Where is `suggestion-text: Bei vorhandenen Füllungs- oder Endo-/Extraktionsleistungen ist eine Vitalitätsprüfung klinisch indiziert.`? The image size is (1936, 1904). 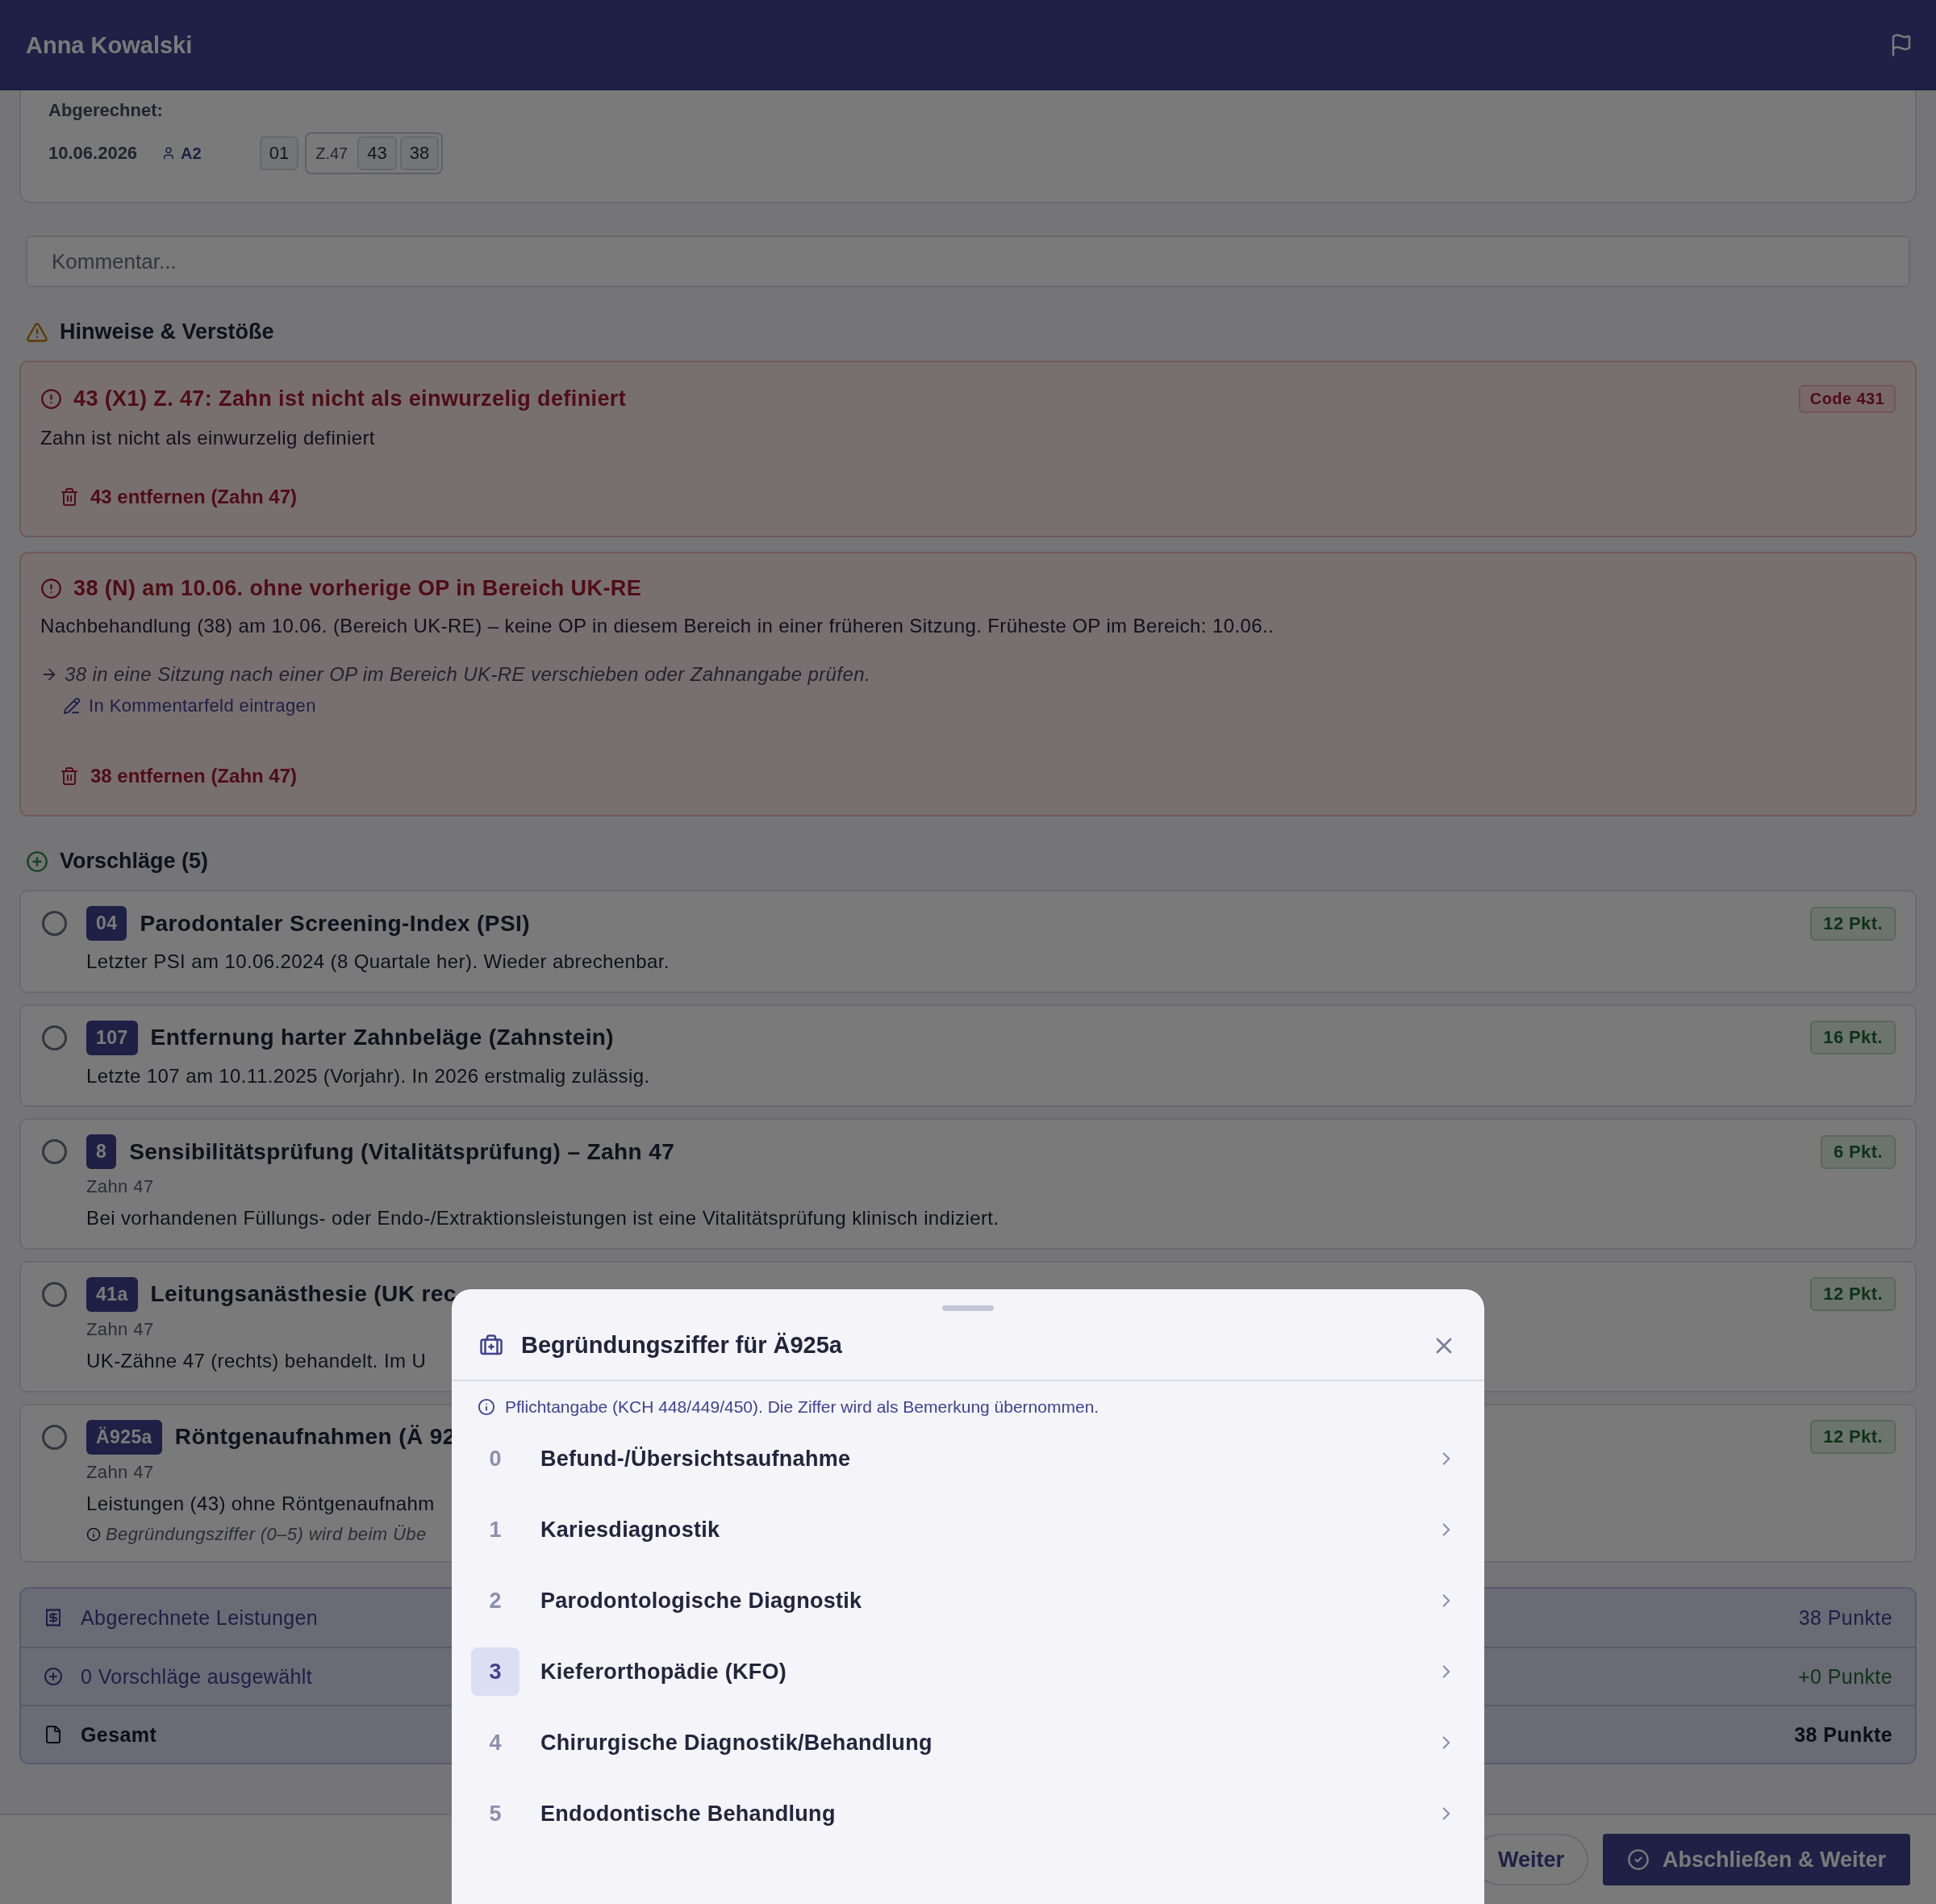
suggestion-text: Bei vorhandenen Füllungs- oder Endo-/Extraktionsleistungen ist eine Vitalitätsprüfung klinisch indiziert. is located at coordinates (542, 1218).